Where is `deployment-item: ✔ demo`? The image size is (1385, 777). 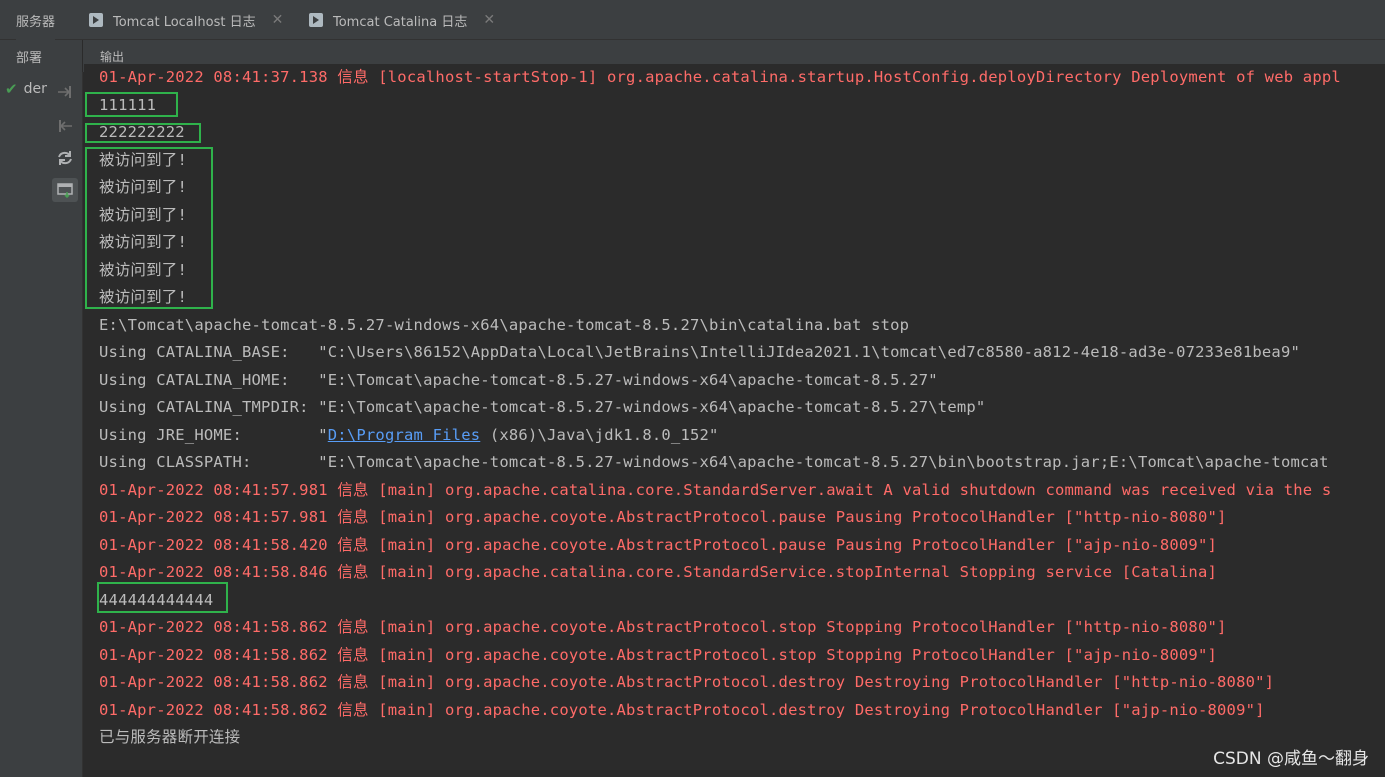 deployment-item: ✔ demo is located at coordinates (26, 89).